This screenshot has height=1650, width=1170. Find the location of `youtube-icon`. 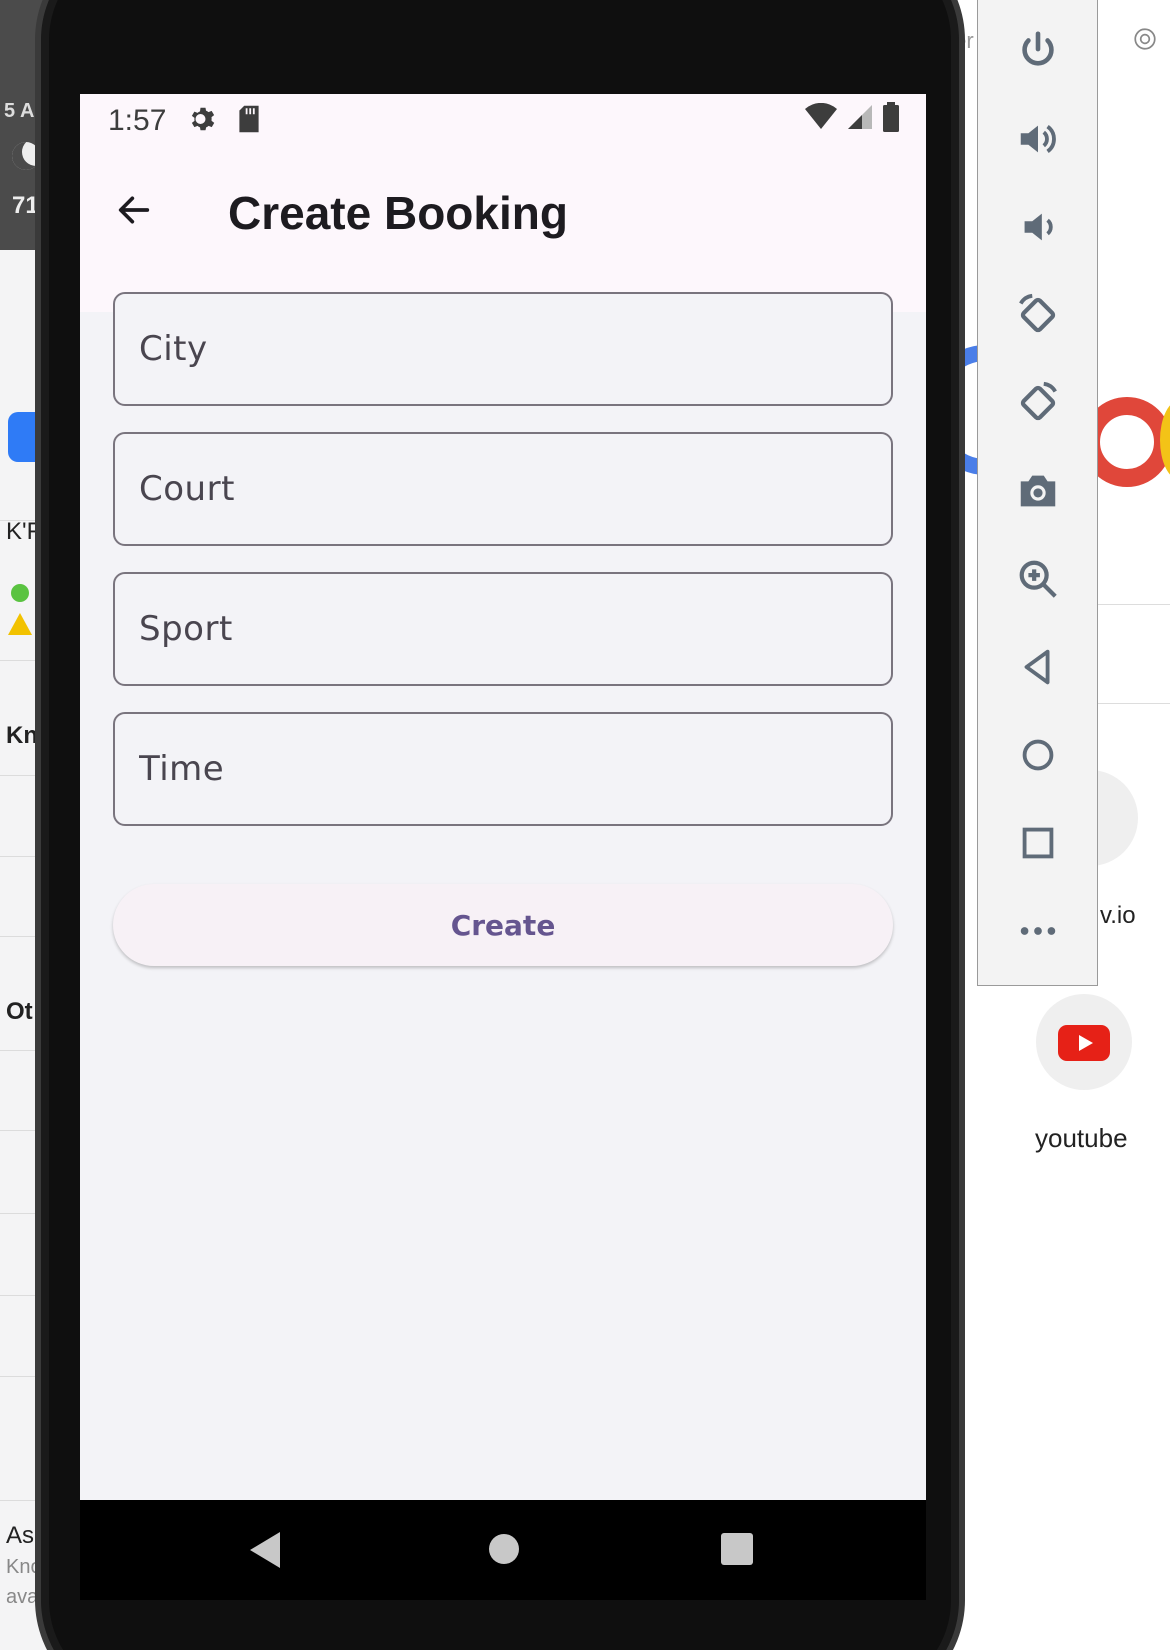

youtube-icon is located at coordinates (1084, 1043).